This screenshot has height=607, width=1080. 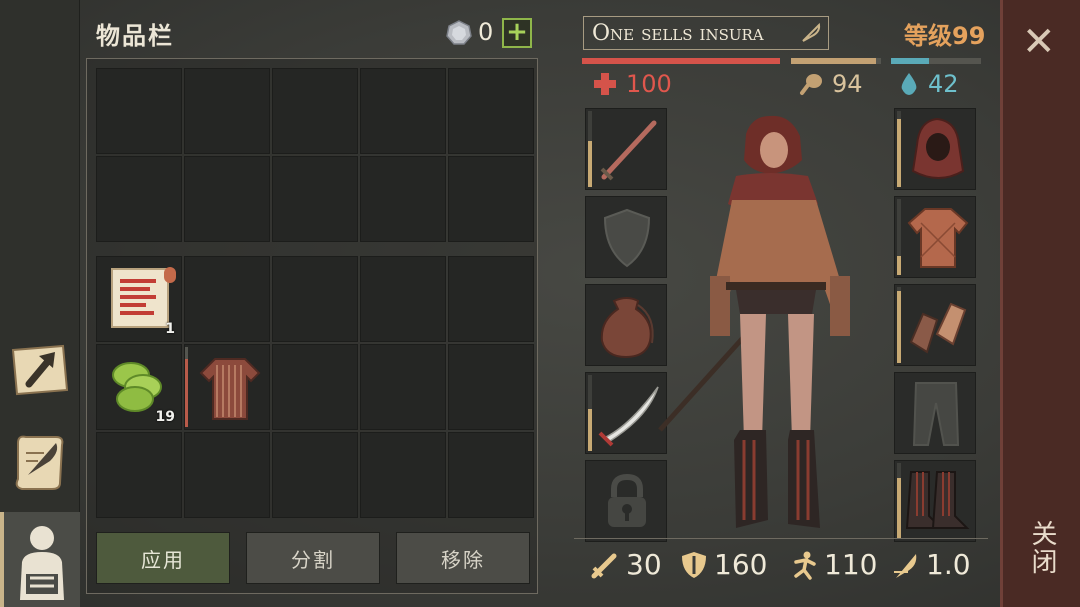 I want to click on health-cross-icon, so click(x=605, y=84).